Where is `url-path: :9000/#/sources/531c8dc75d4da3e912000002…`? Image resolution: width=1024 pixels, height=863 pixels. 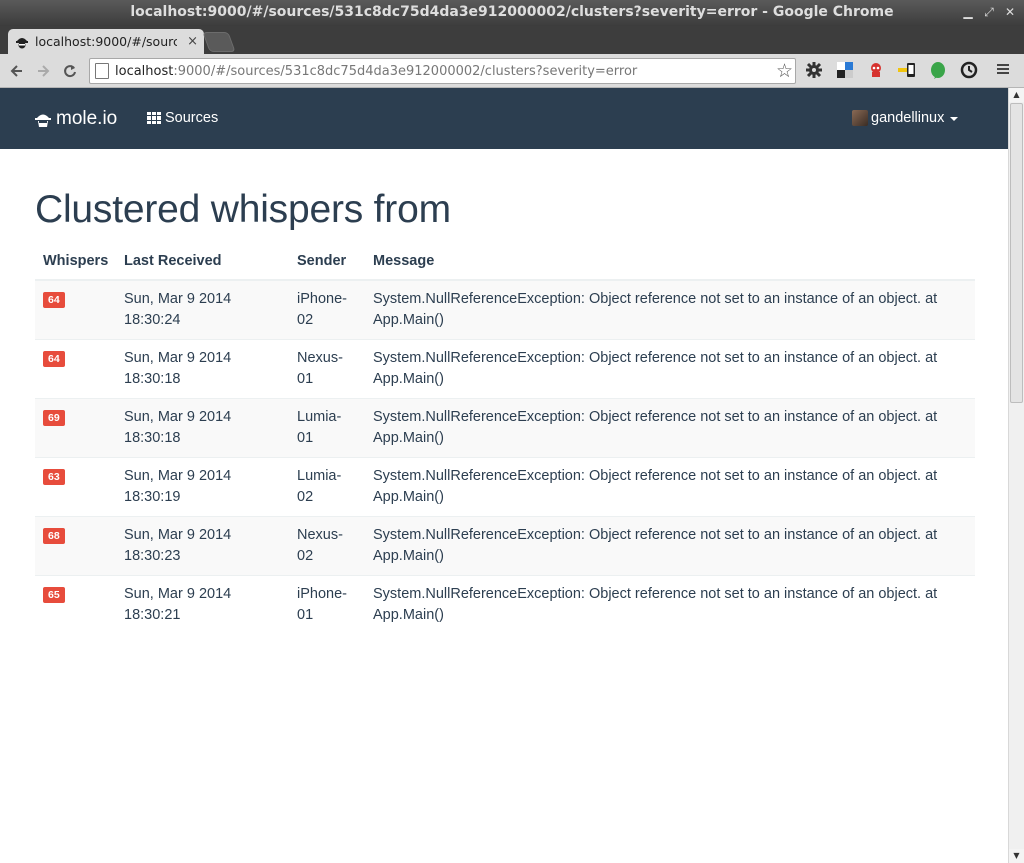
url-path: :9000/#/sources/531c8dc75d4da3e912000002… is located at coordinates (405, 71).